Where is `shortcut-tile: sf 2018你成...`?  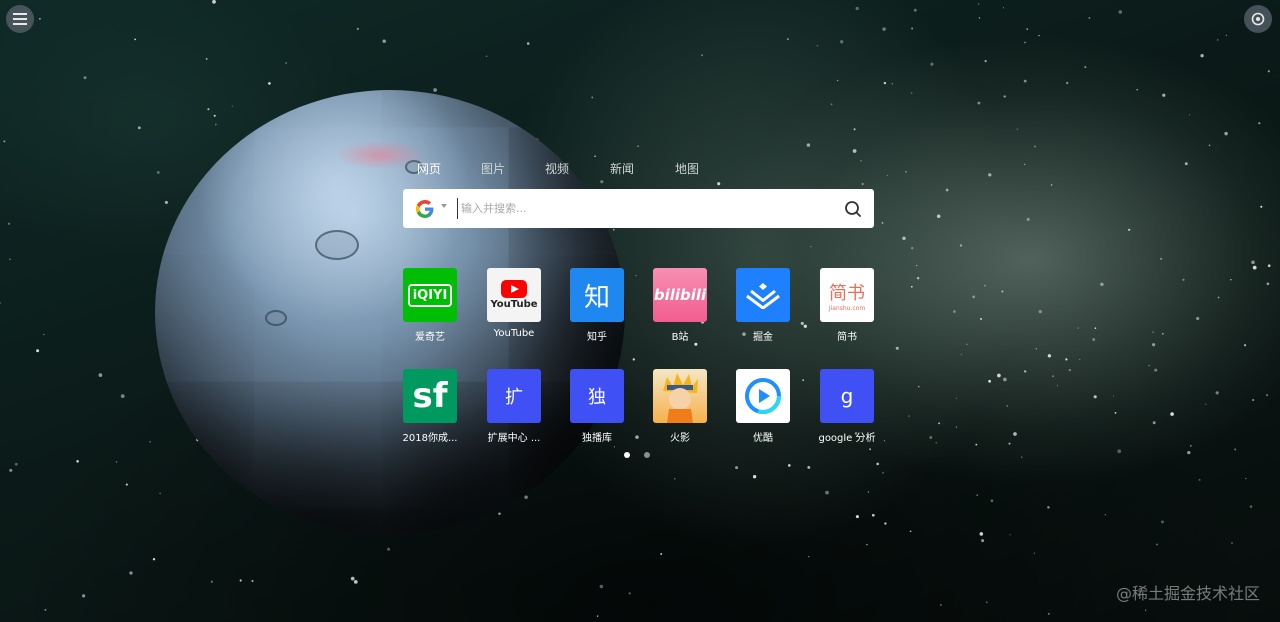 shortcut-tile: sf 2018你成... is located at coordinates (430, 406).